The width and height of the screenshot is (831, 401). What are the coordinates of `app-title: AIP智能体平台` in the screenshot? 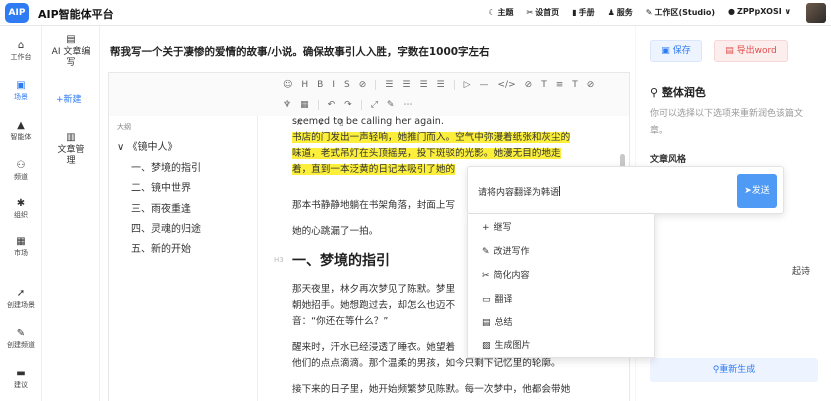 It's located at (76, 14).